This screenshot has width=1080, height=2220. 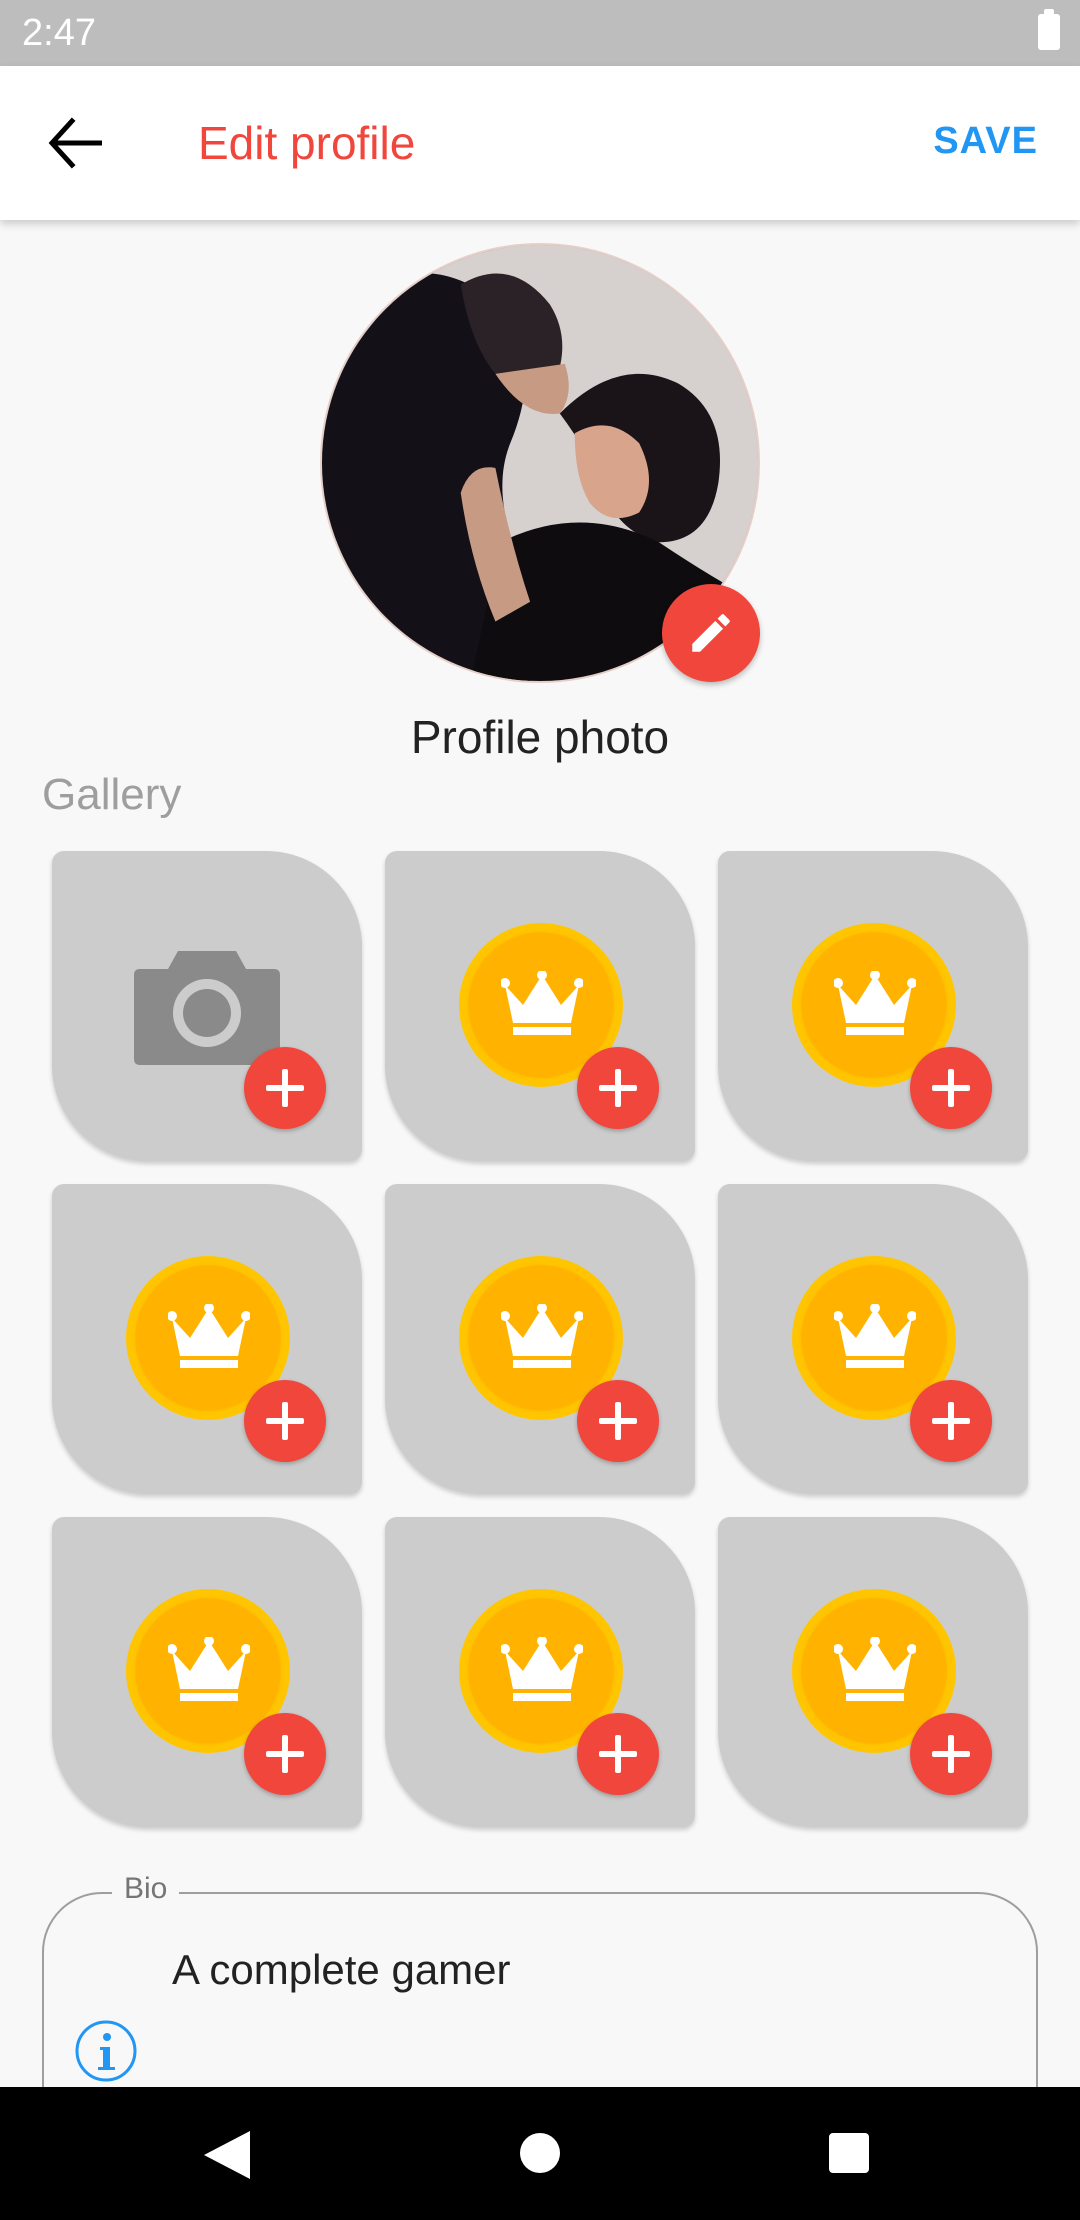 I want to click on circle-home-icon, so click(x=540, y=2153).